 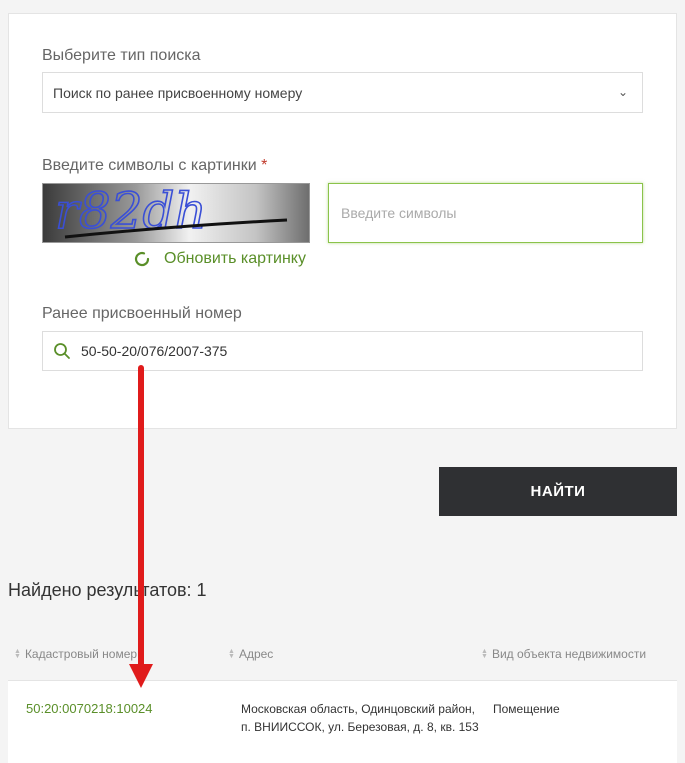 I want to click on search-type-value: Поиск по ранее присвоенному номеру, so click(x=178, y=92).